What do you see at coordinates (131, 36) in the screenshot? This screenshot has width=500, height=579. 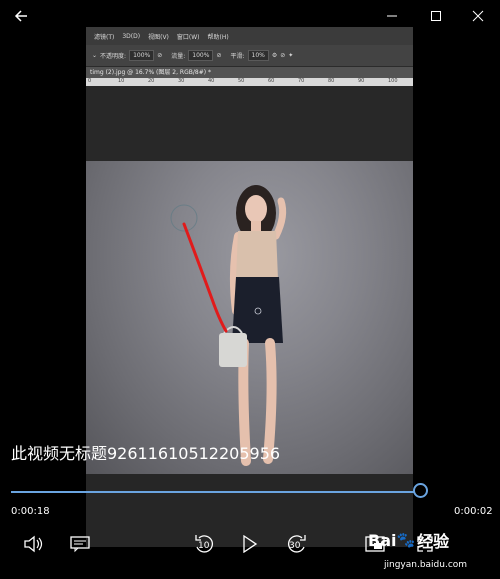 I see `menu-item: 3D(D)` at bounding box center [131, 36].